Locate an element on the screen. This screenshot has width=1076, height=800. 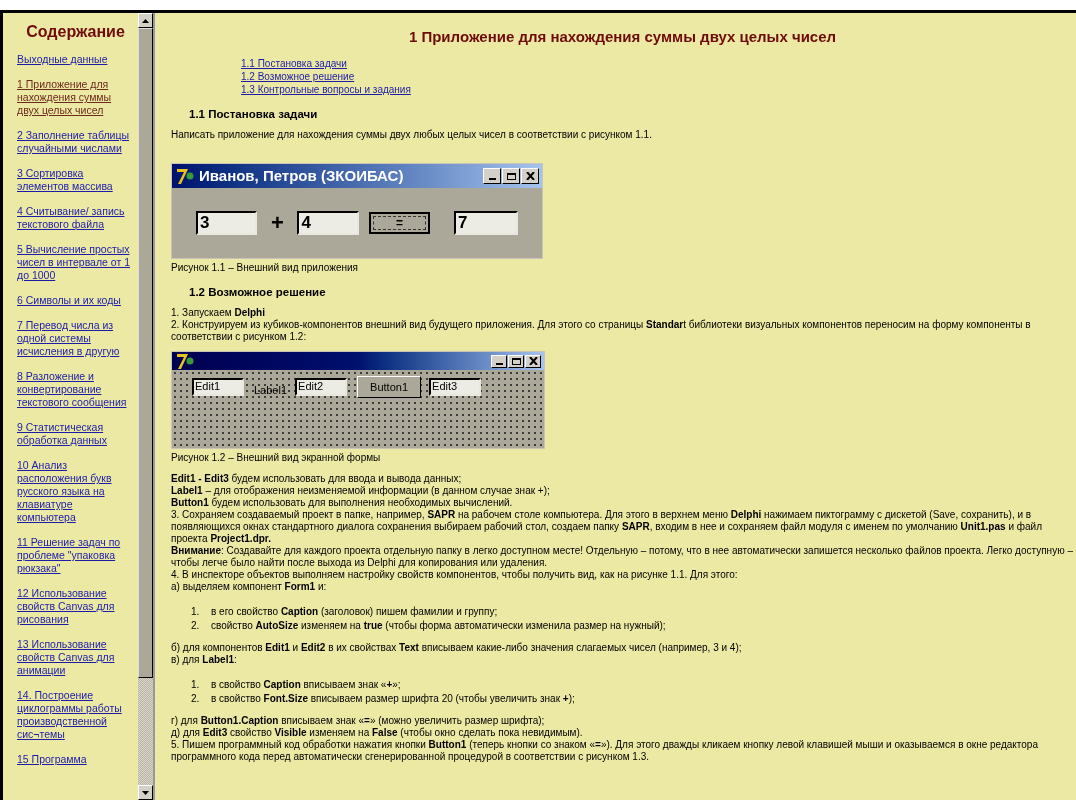
sidebar-link: 11 Решение задач по проблеме "упаковка рюкзака" is located at coordinates (75, 555).